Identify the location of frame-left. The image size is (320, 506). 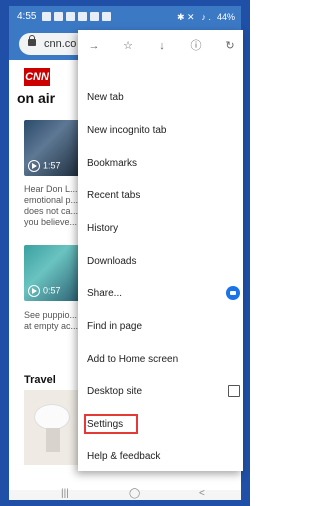
(4, 253).